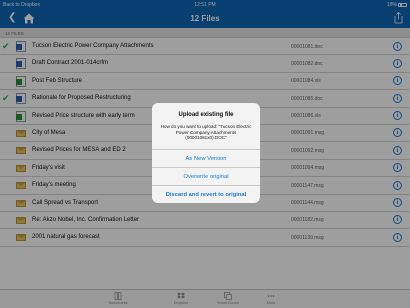 The height and width of the screenshot is (308, 410). Describe the element at coordinates (206, 194) in the screenshot. I see `discard-and-revert-button: Discard and revert to original` at that location.